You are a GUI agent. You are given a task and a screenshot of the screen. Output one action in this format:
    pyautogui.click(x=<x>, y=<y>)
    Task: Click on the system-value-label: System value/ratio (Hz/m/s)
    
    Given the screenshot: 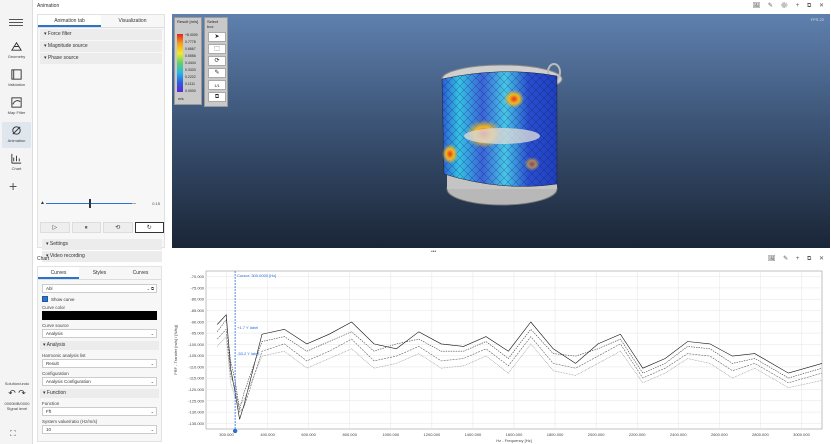 What is the action you would take?
    pyautogui.click(x=70, y=421)
    